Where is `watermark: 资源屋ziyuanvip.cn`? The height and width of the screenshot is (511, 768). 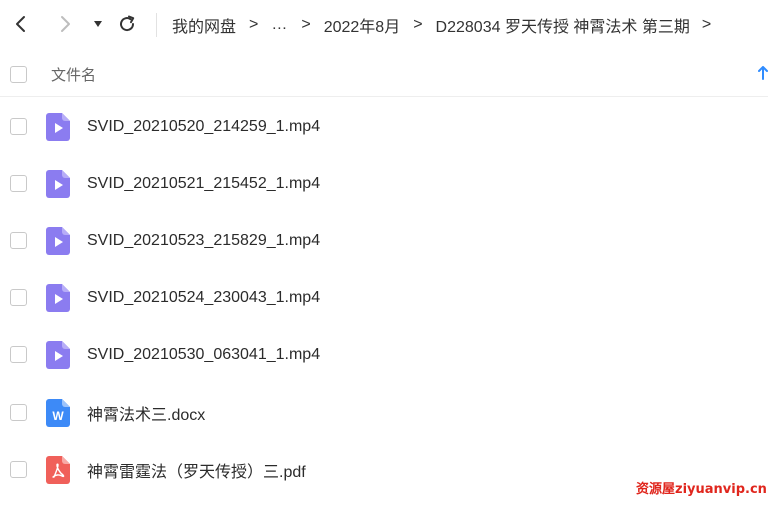 watermark: 资源屋ziyuanvip.cn is located at coordinates (701, 489).